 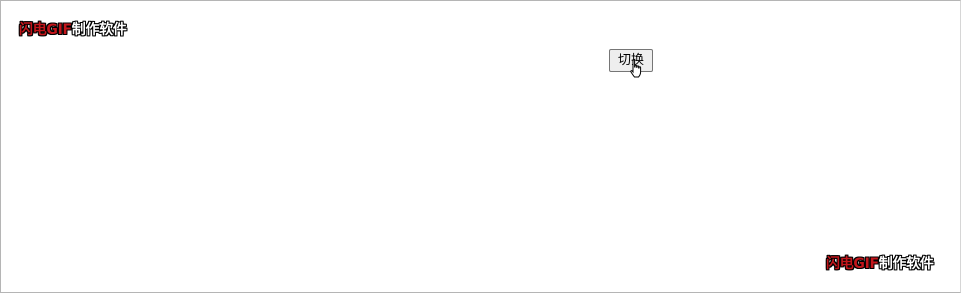 I want to click on watermark-bottom: 闪电GIF制作软件, so click(x=880, y=264).